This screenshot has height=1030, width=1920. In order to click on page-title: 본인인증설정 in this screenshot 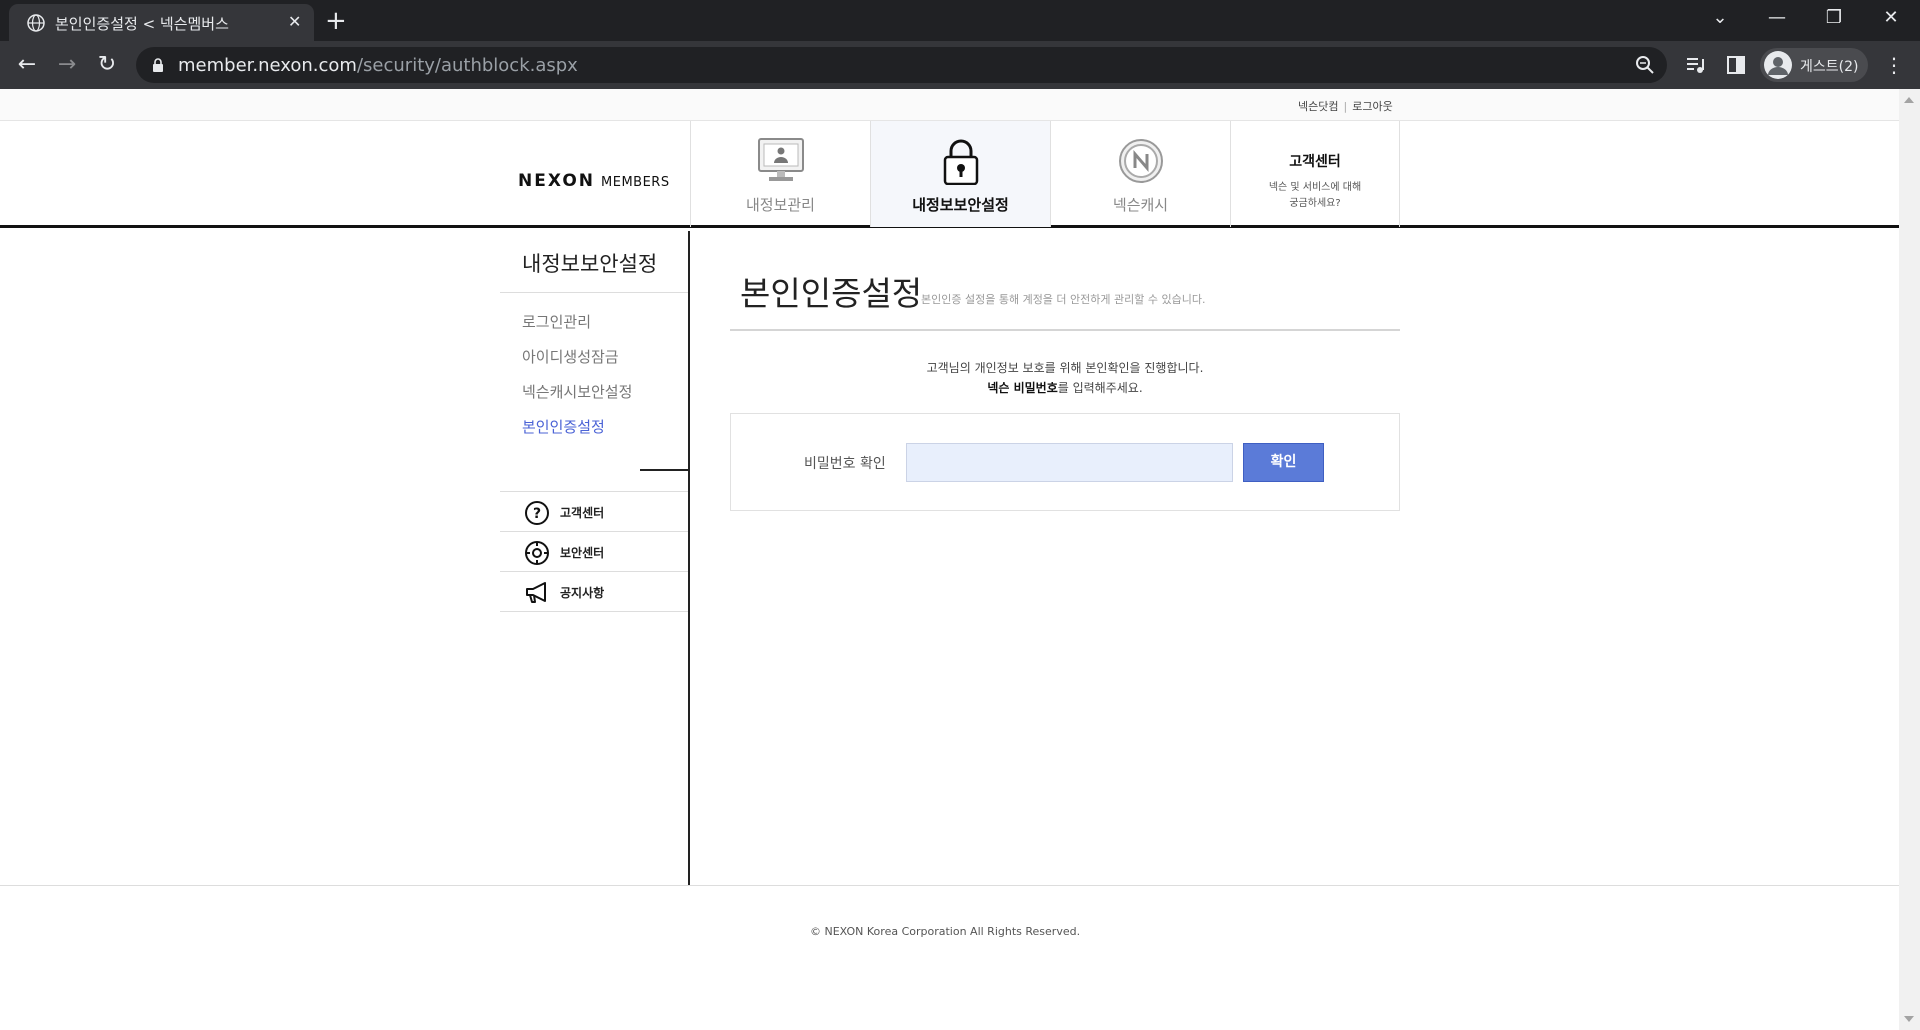, I will do `click(831, 293)`.